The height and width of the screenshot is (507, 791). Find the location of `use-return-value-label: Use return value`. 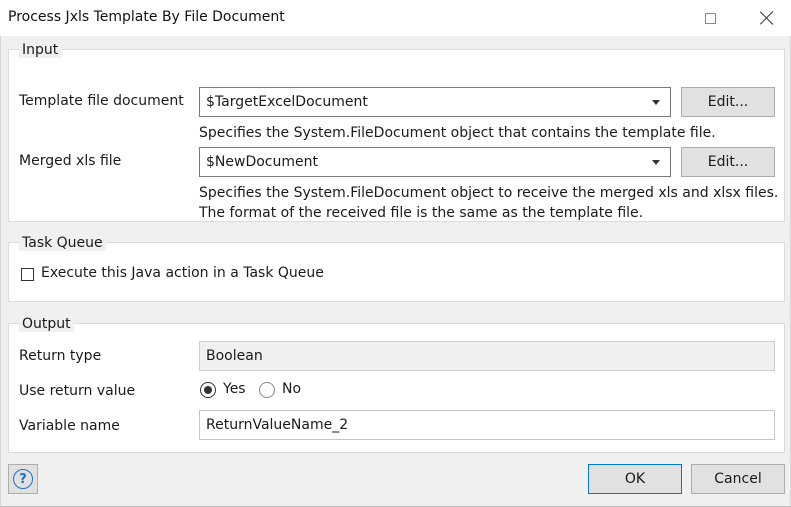

use-return-value-label: Use return value is located at coordinates (77, 391).